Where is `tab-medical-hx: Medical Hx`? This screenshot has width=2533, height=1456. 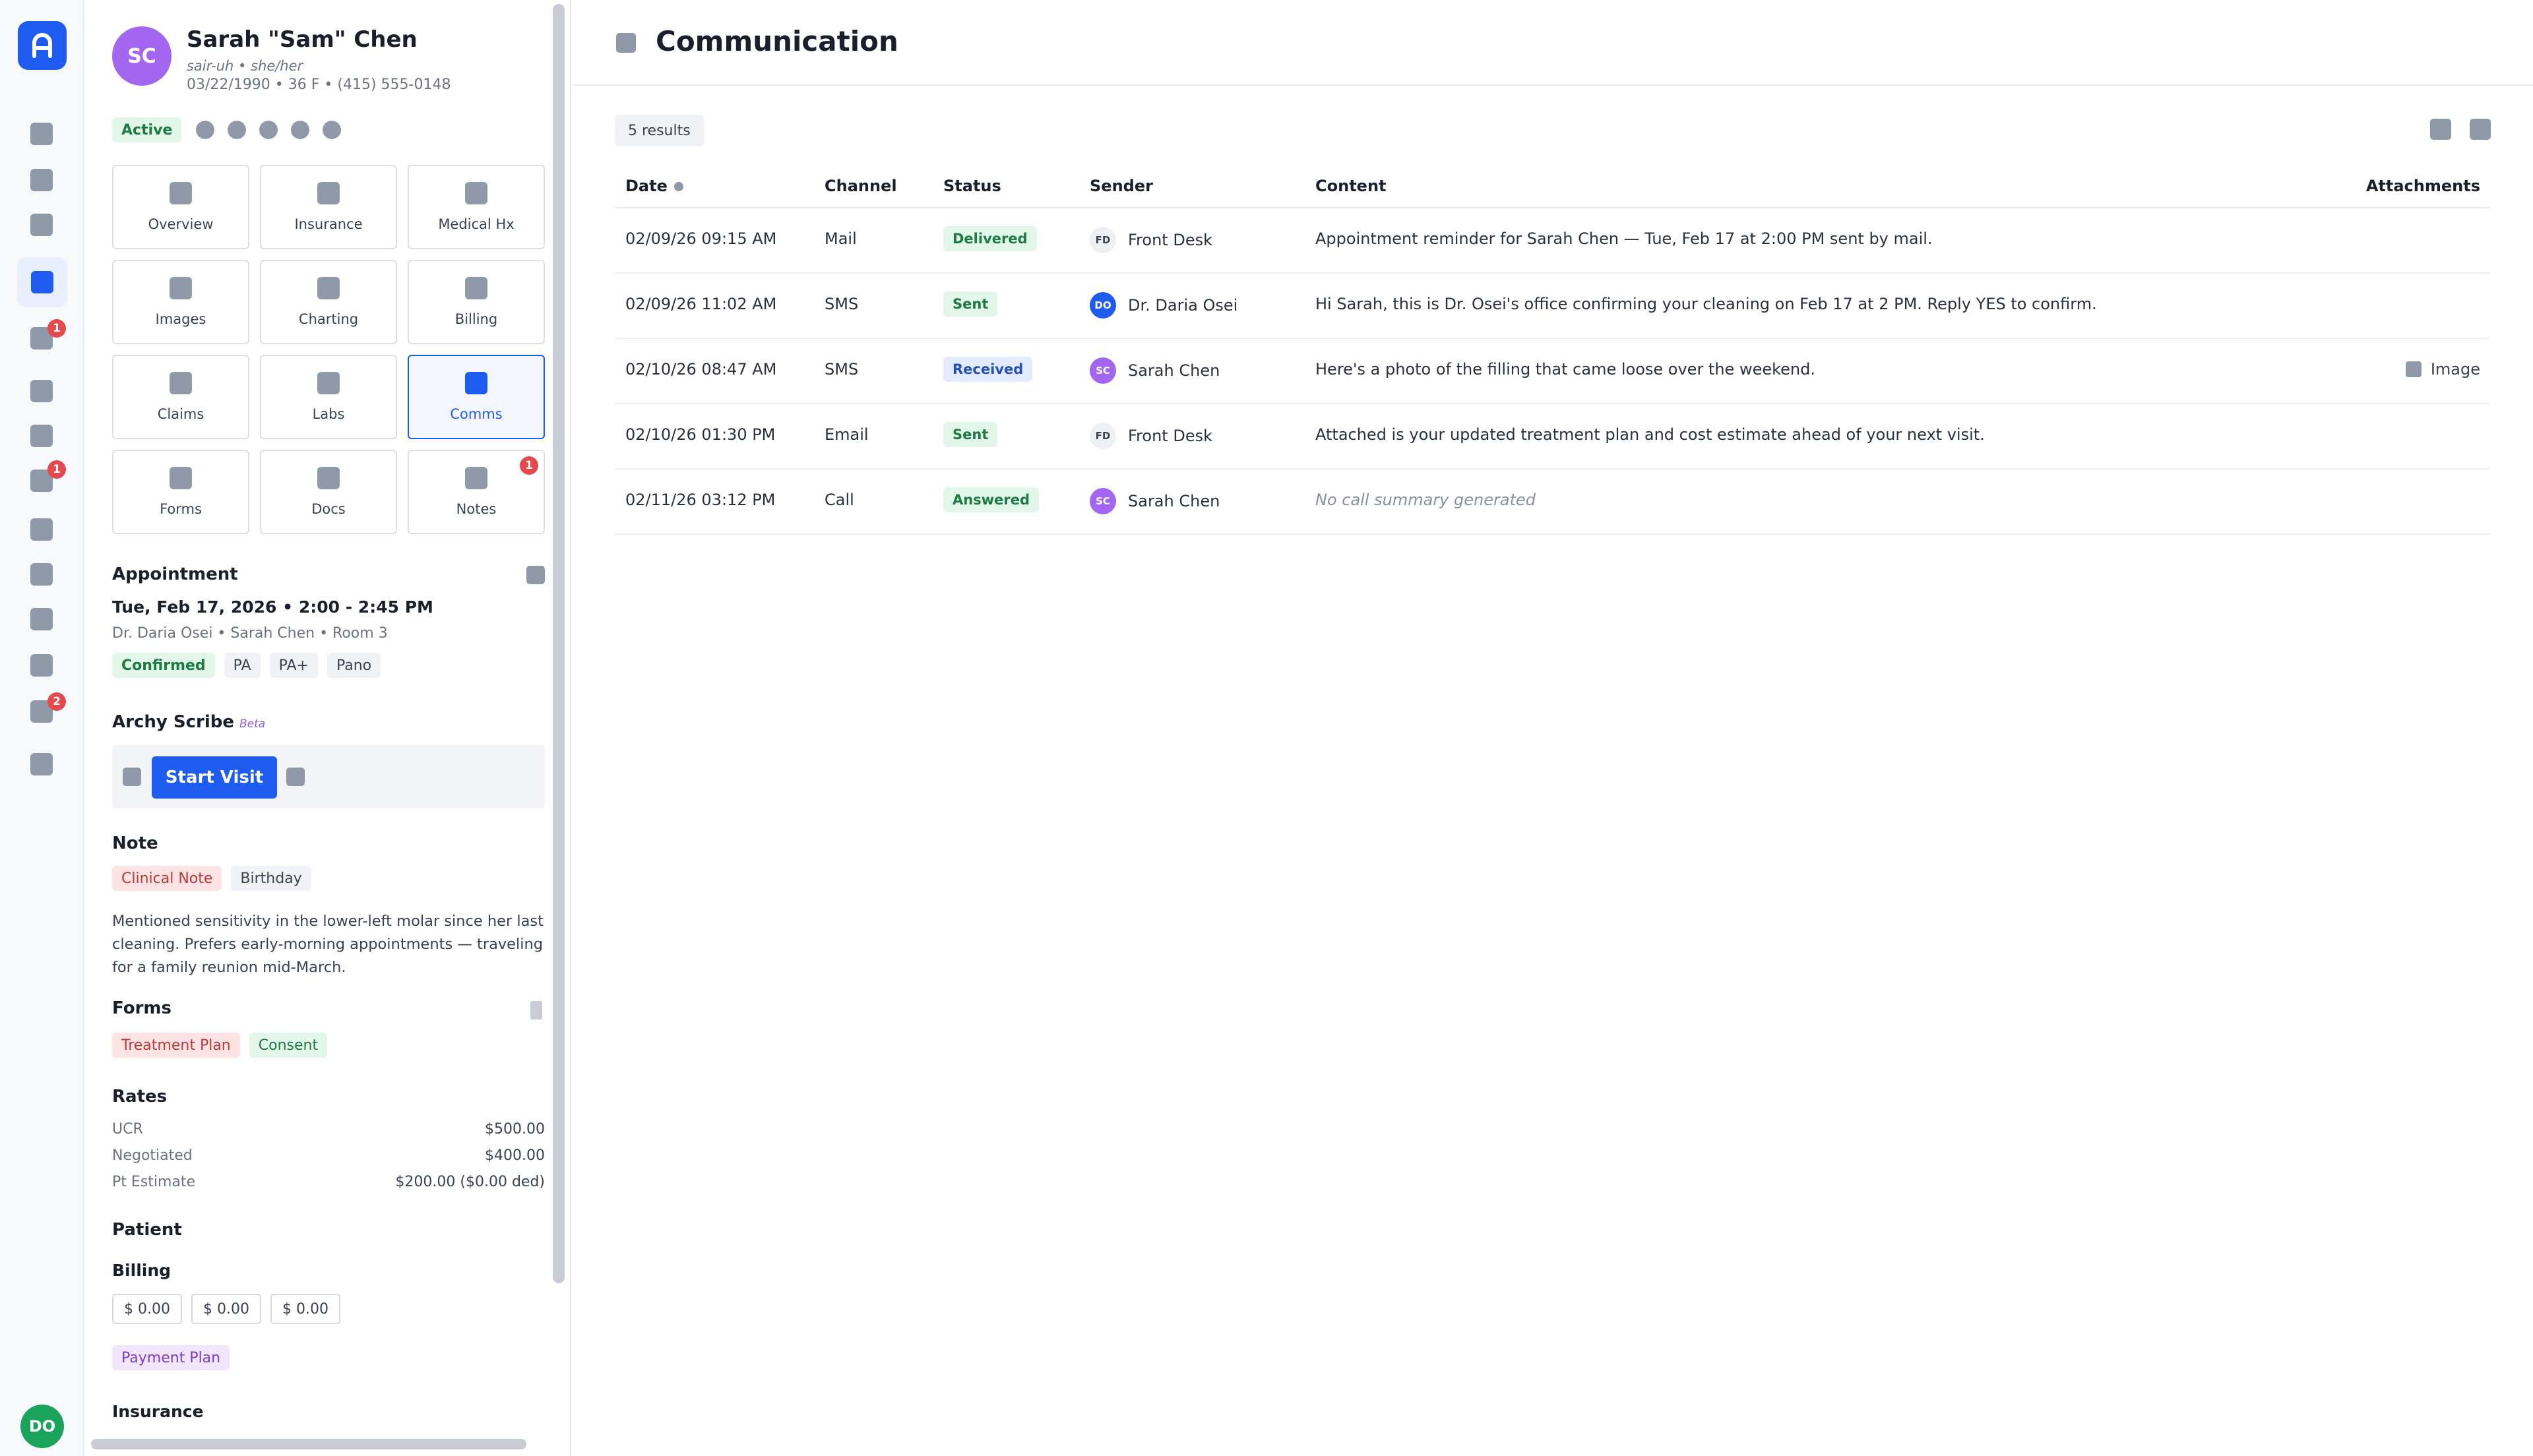
tab-medical-hx: Medical Hx is located at coordinates (476, 207).